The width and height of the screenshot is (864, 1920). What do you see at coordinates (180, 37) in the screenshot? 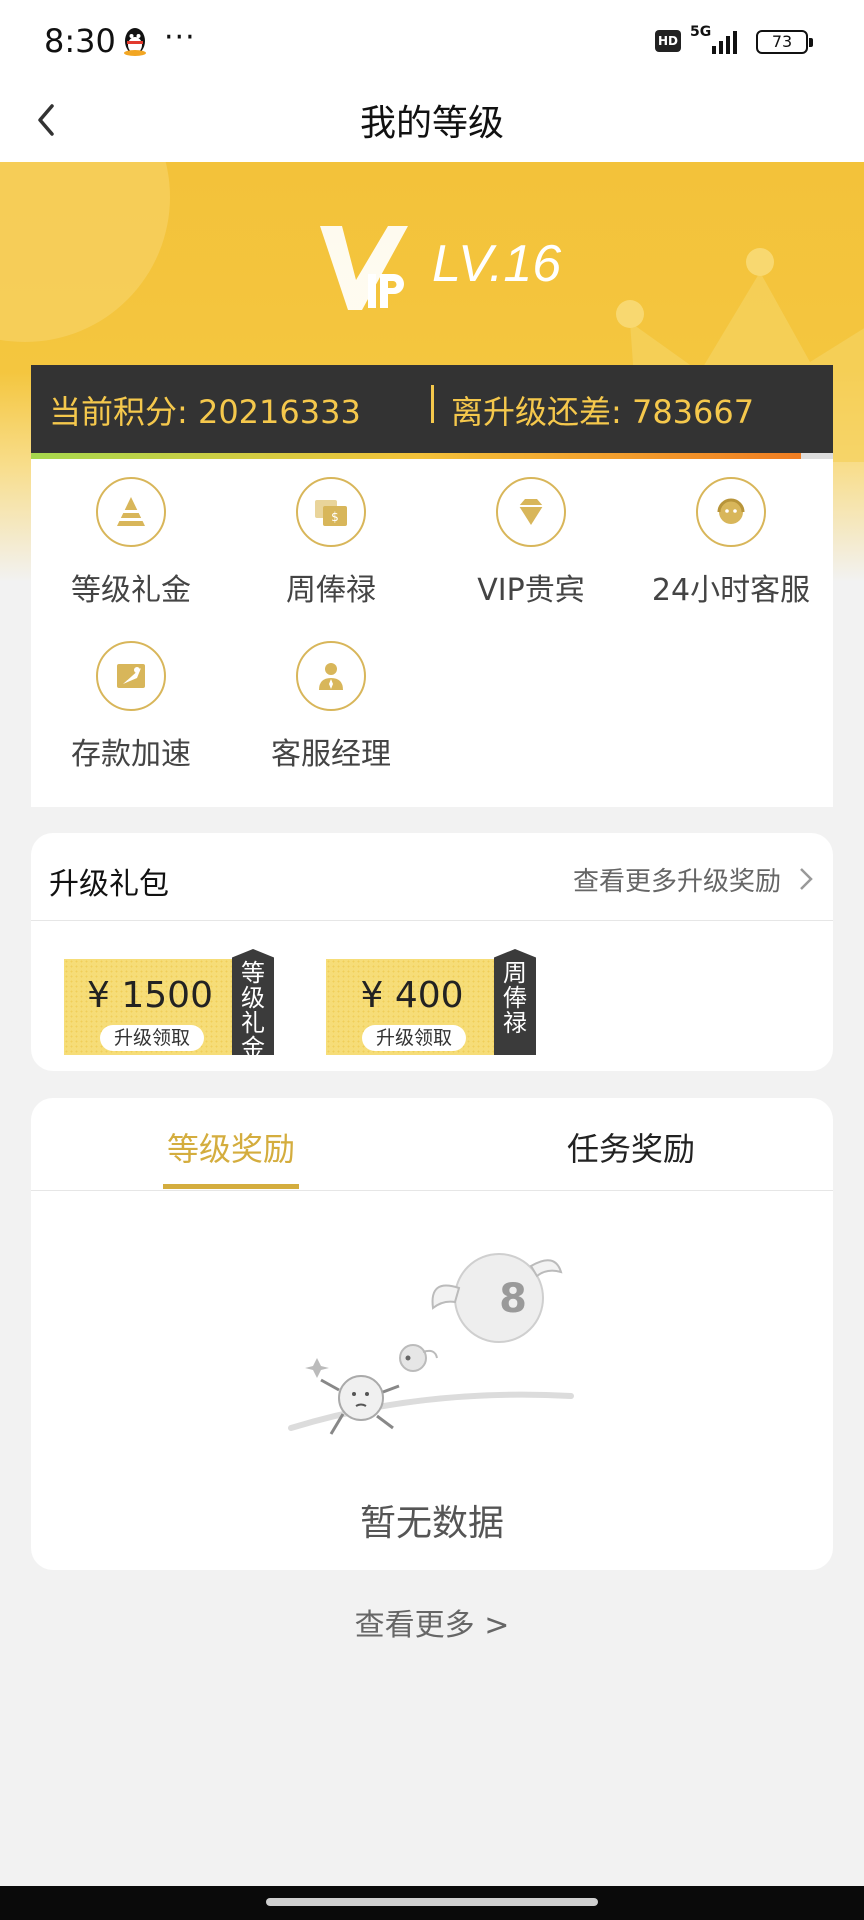
I see `more-notifications-icon: ···` at bounding box center [180, 37].